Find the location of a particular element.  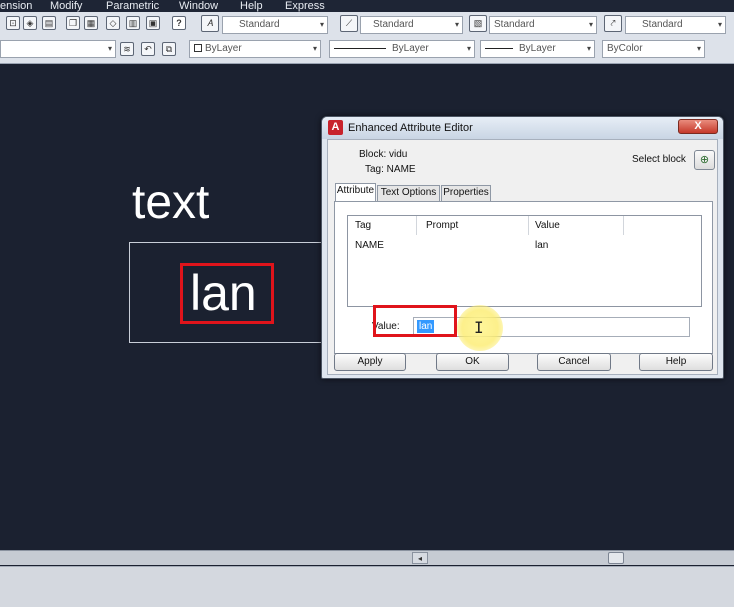

menu-express: Express is located at coordinates (305, 6).